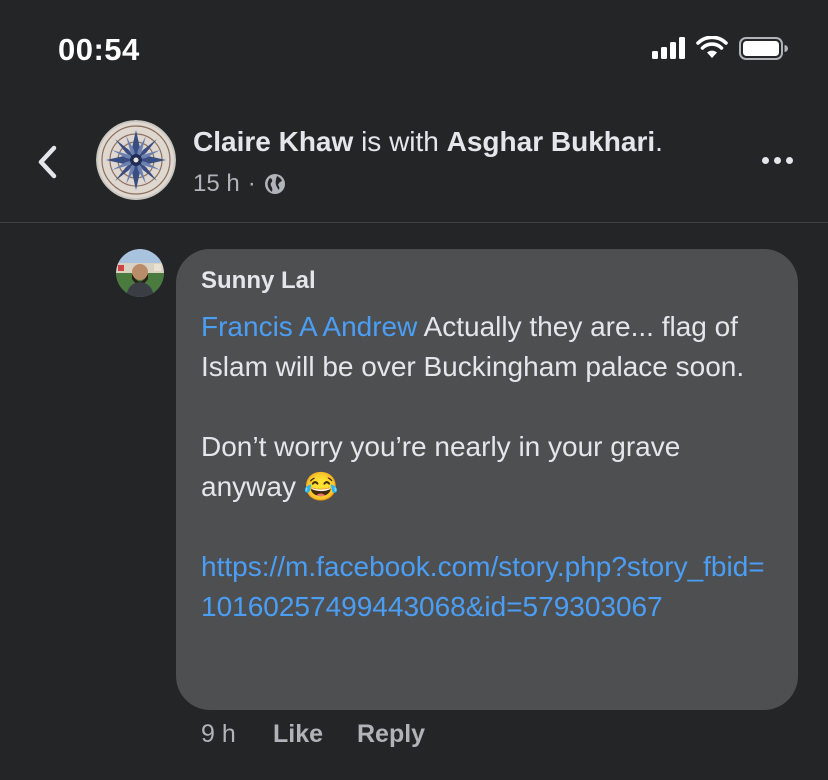 Image resolution: width=828 pixels, height=780 pixels. I want to click on comment-author: Sunny Lal, so click(487, 281).